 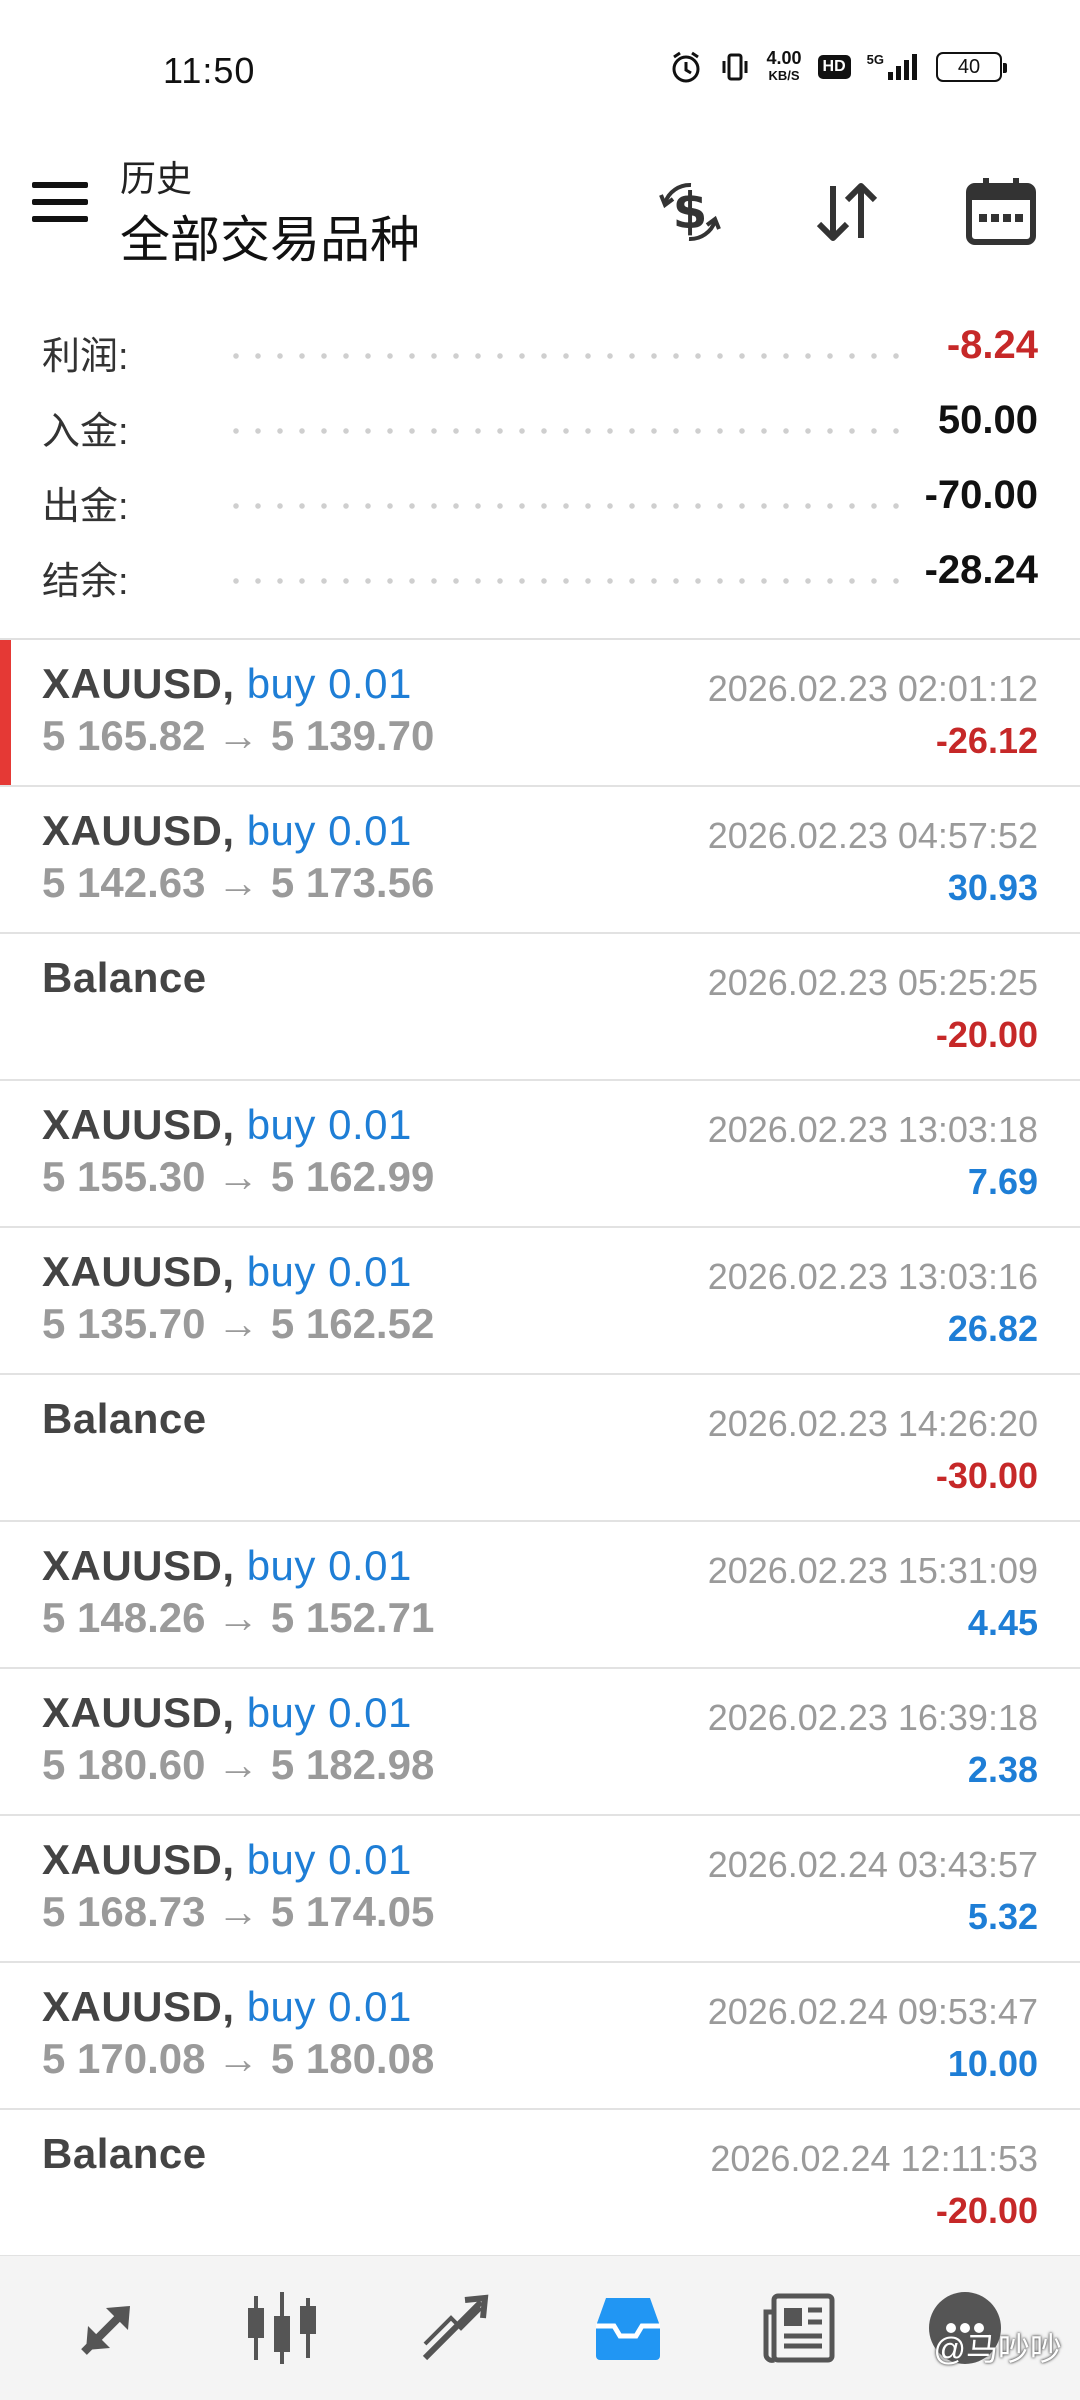 What do you see at coordinates (238, 1176) in the screenshot?
I see `deal-prices: 5 155.30 → 5 162.99` at bounding box center [238, 1176].